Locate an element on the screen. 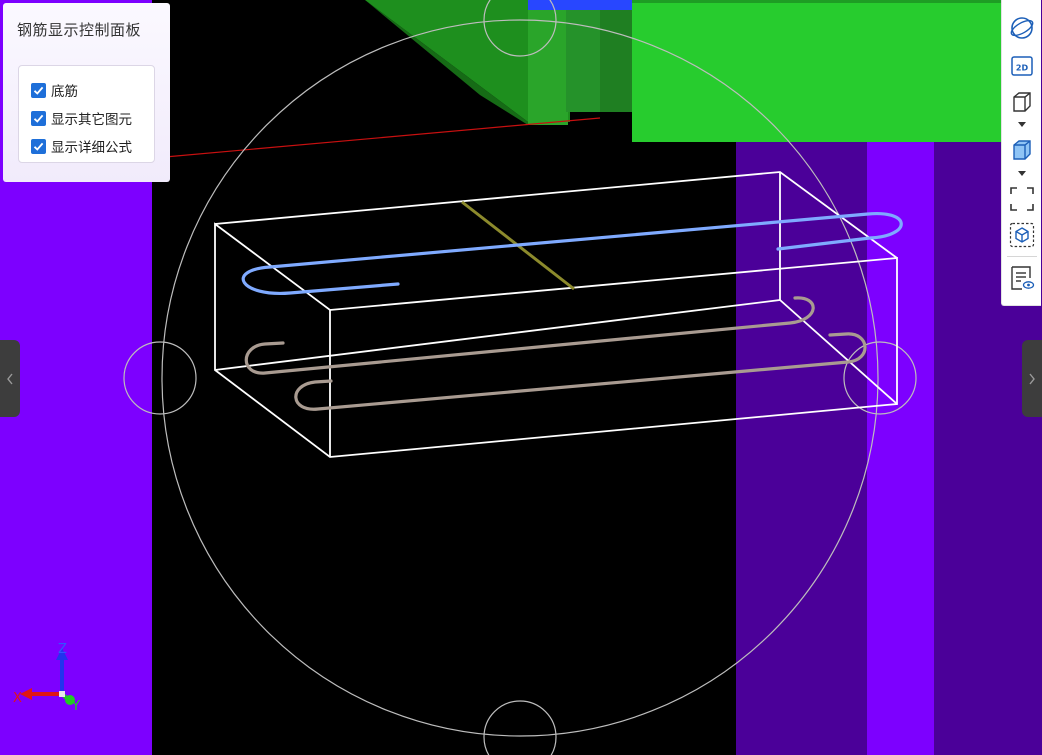 This screenshot has height=755, width=1042. rebar-display-control-panel: 钢筋显示控制面板 底筋 显示其它图元 显示详细公式 is located at coordinates (86, 92).